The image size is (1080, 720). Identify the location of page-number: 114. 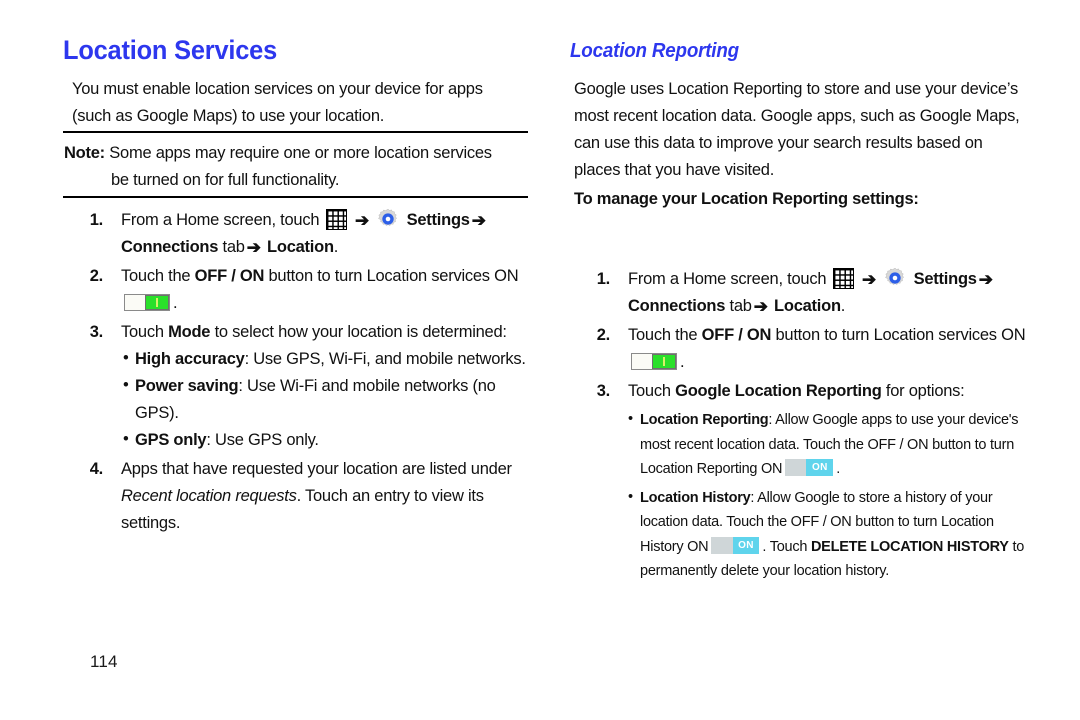
(104, 661).